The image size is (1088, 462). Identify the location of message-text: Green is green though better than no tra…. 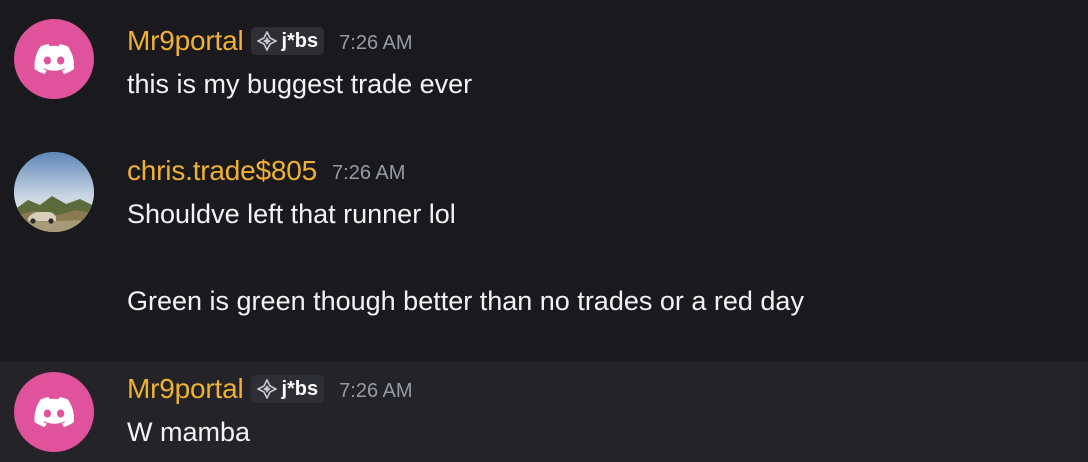
(465, 301).